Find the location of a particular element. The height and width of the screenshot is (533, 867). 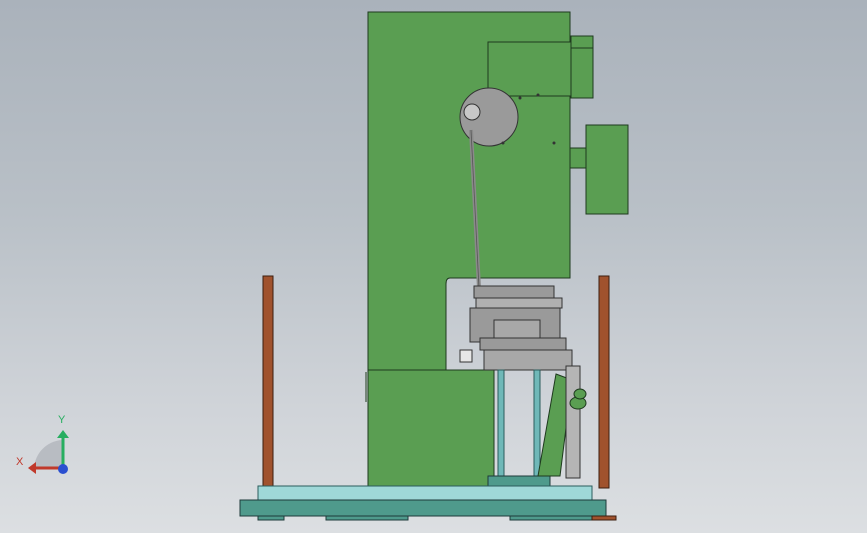

right-post is located at coordinates (604, 382).